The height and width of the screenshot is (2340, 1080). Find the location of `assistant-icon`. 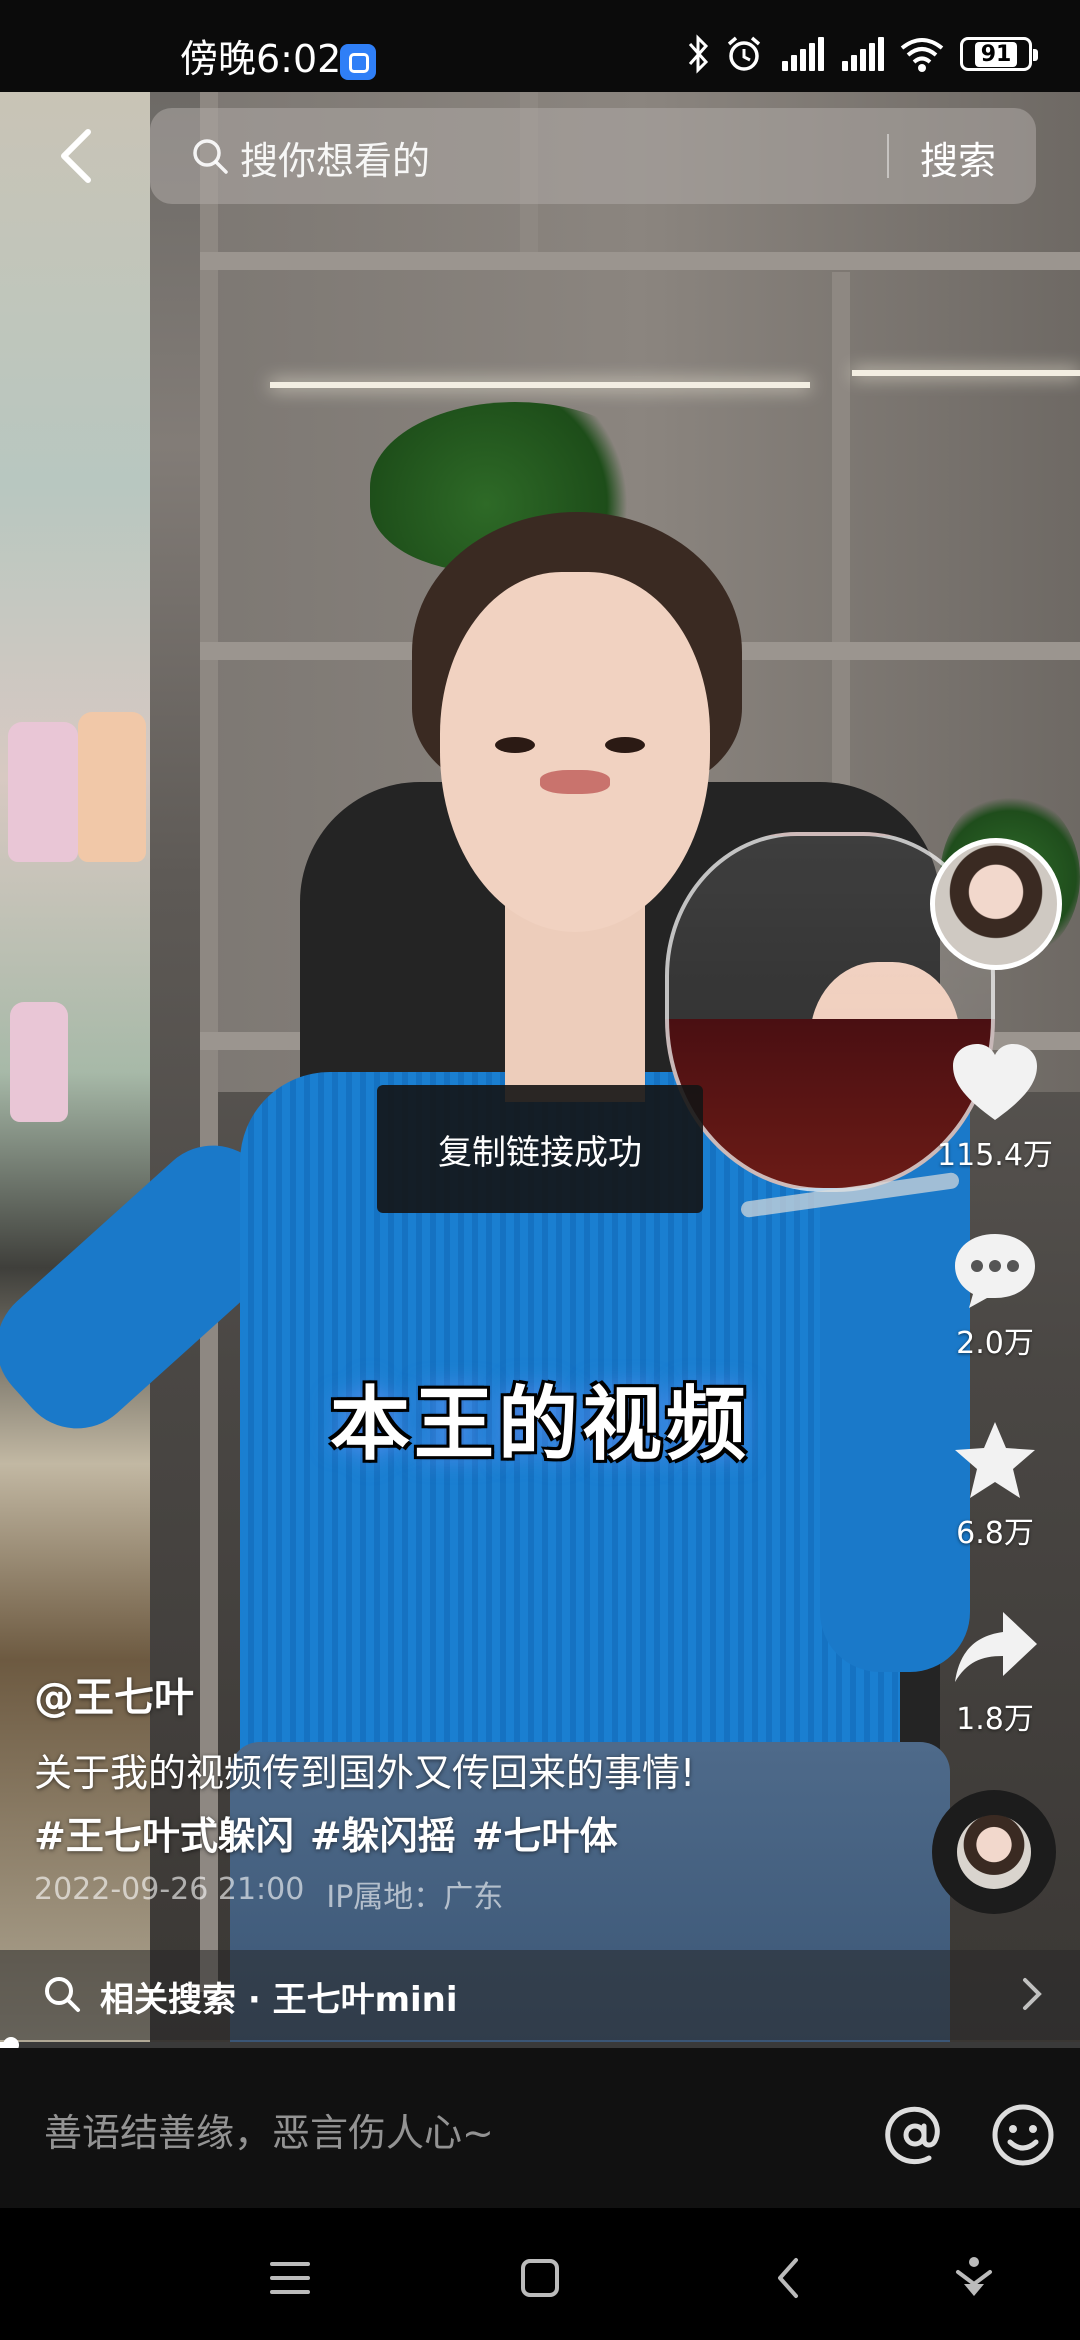

assistant-icon is located at coordinates (974, 2278).